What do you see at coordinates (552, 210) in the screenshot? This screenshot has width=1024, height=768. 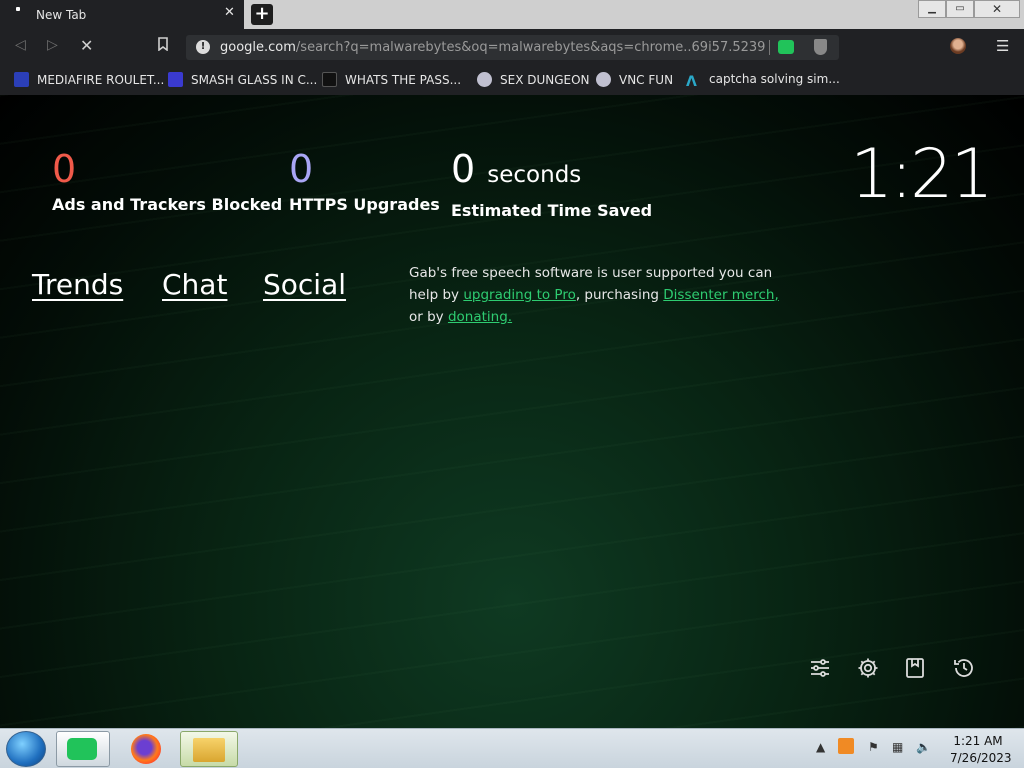 I see `time-saved-label: Estimated Time Saved` at bounding box center [552, 210].